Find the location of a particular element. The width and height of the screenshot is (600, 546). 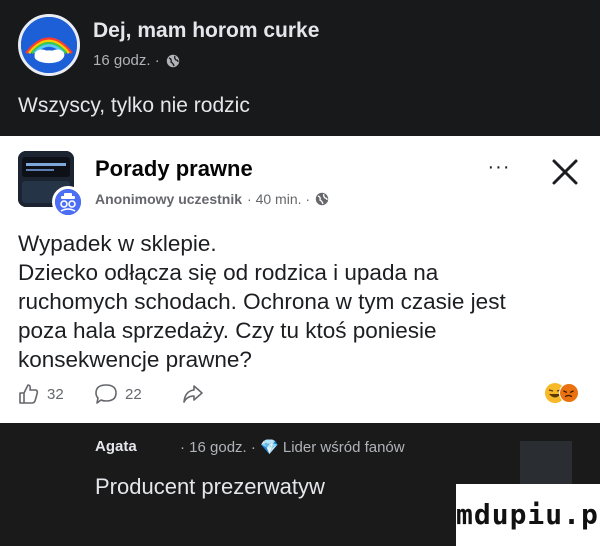

anonymous-avatar is located at coordinates (68, 202).